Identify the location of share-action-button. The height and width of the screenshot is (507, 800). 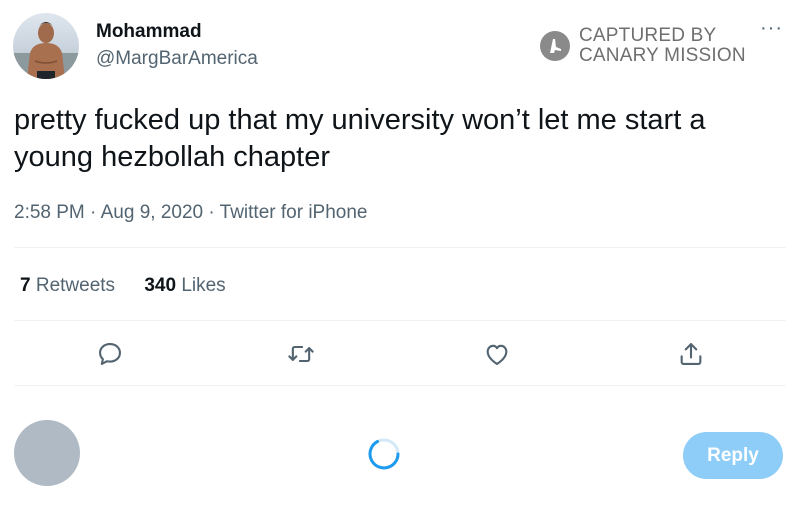
(691, 354).